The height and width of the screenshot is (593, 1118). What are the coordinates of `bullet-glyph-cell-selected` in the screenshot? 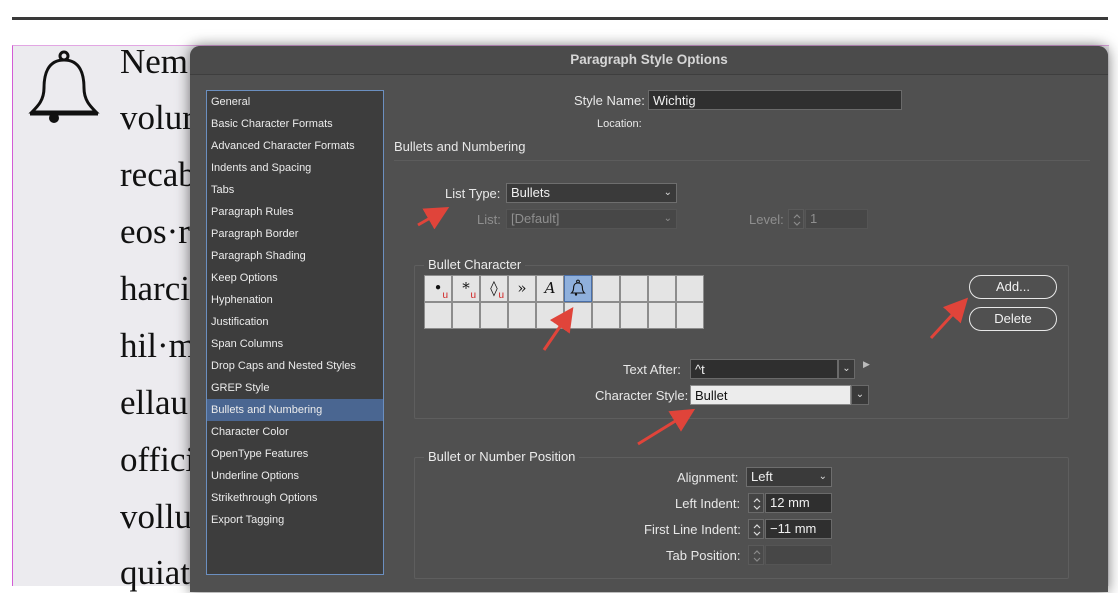 It's located at (578, 288).